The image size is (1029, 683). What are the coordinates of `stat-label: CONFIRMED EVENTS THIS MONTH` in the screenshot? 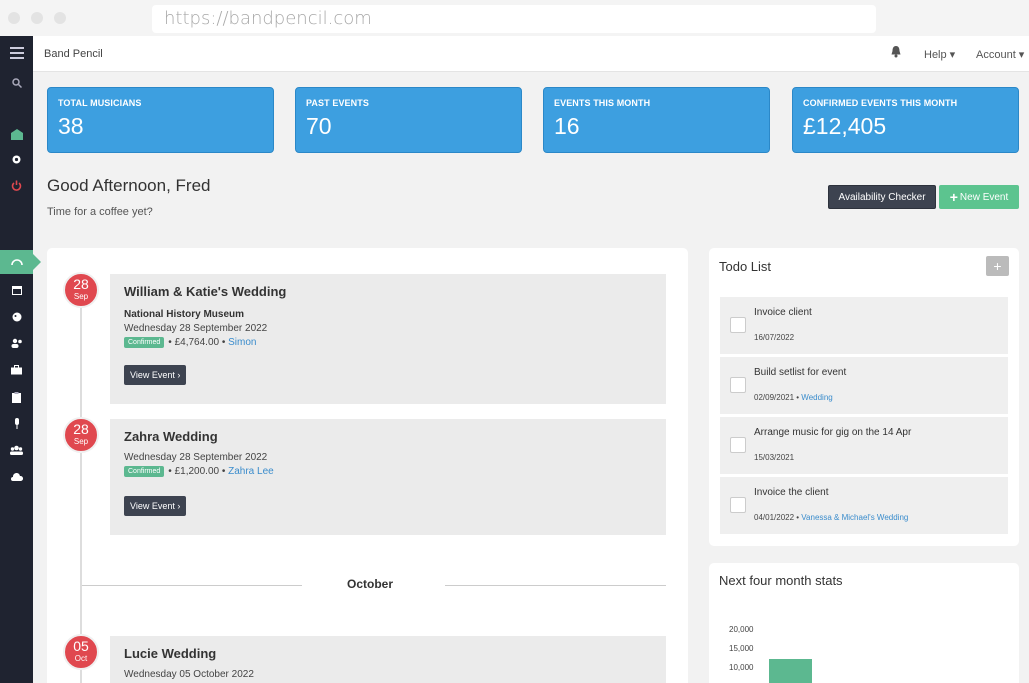 It's located at (880, 103).